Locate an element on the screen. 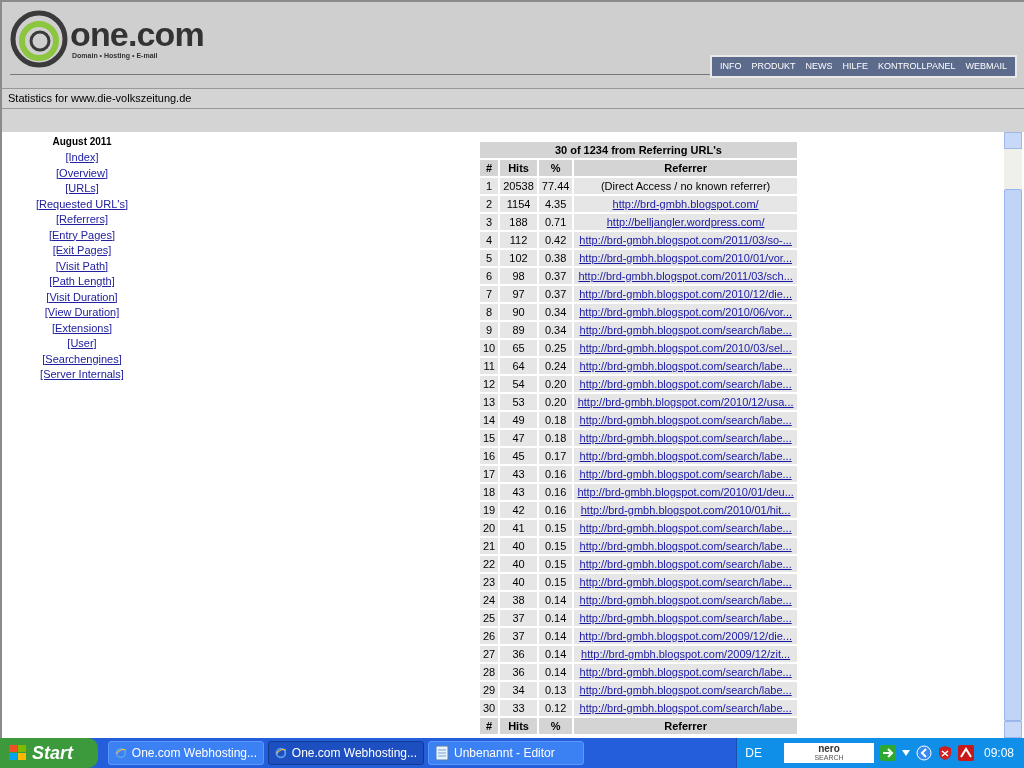 The width and height of the screenshot is (1024, 768). nav-link: WEBMAIL is located at coordinates (986, 66).